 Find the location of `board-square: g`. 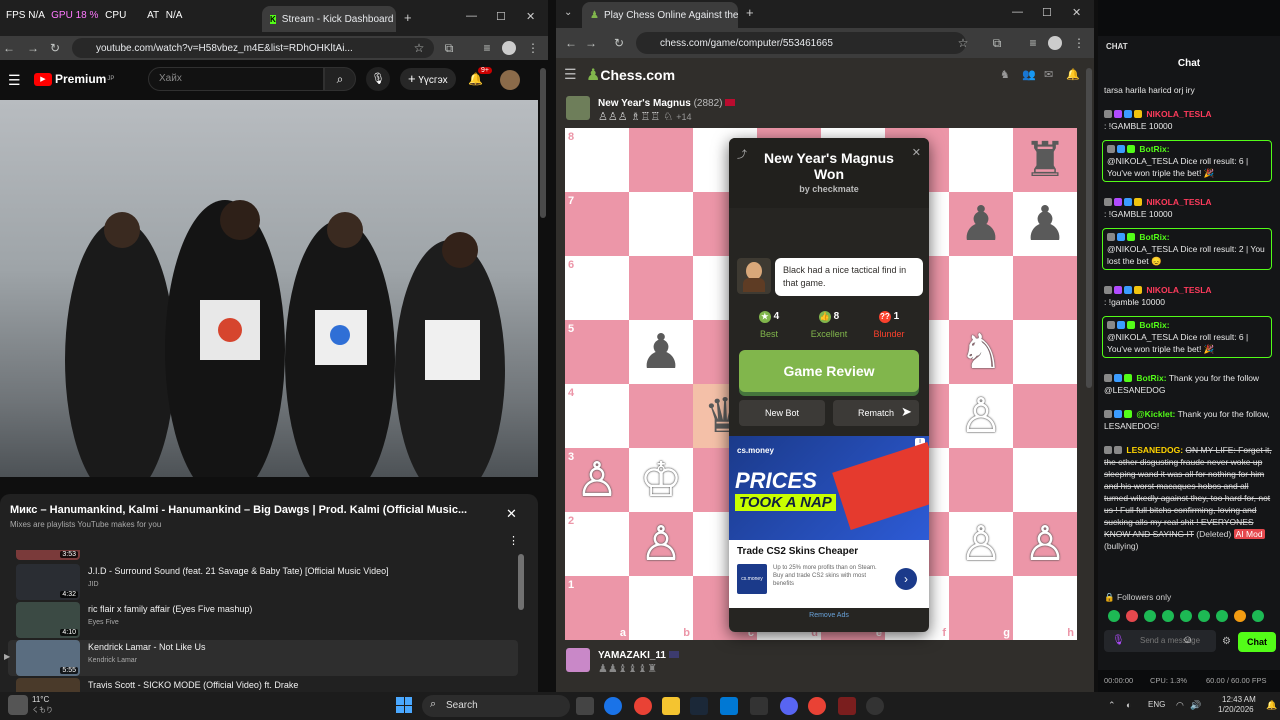

board-square: g is located at coordinates (981, 608).